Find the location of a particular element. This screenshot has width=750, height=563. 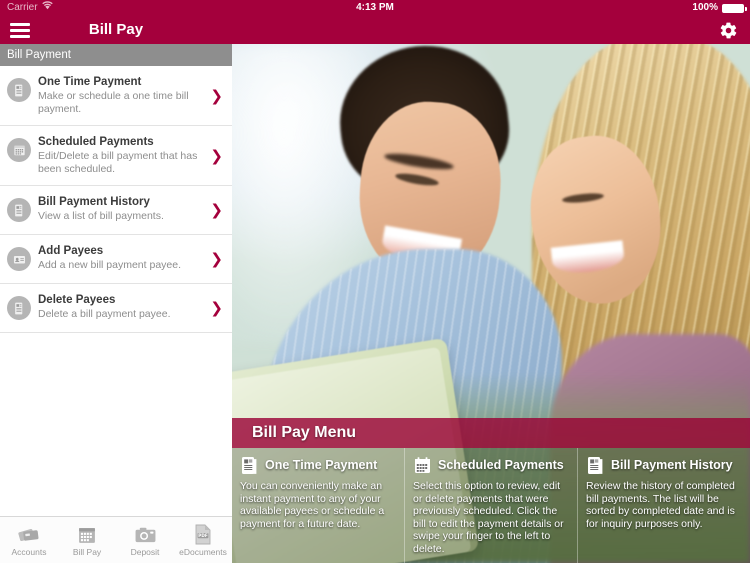

section-header: Bill Payment is located at coordinates (116, 55).